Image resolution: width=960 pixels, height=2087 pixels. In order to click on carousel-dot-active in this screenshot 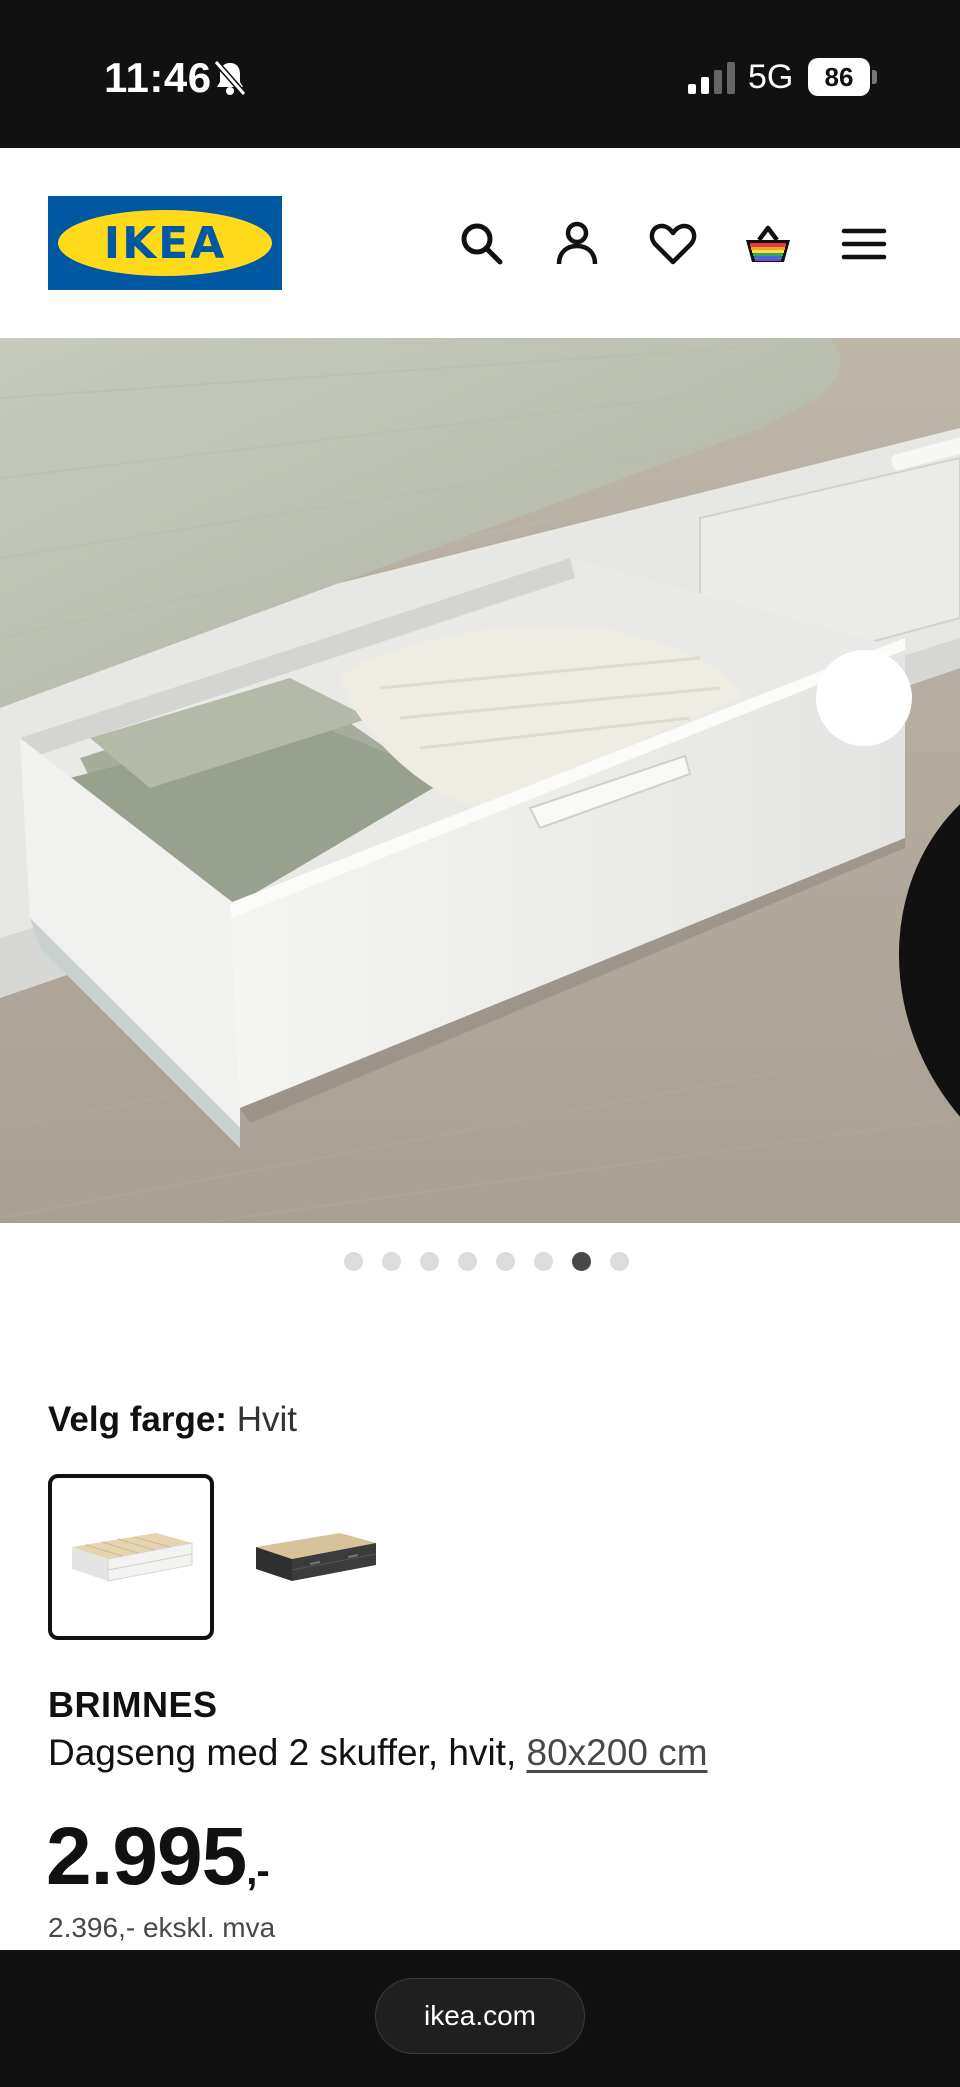, I will do `click(581, 1261)`.